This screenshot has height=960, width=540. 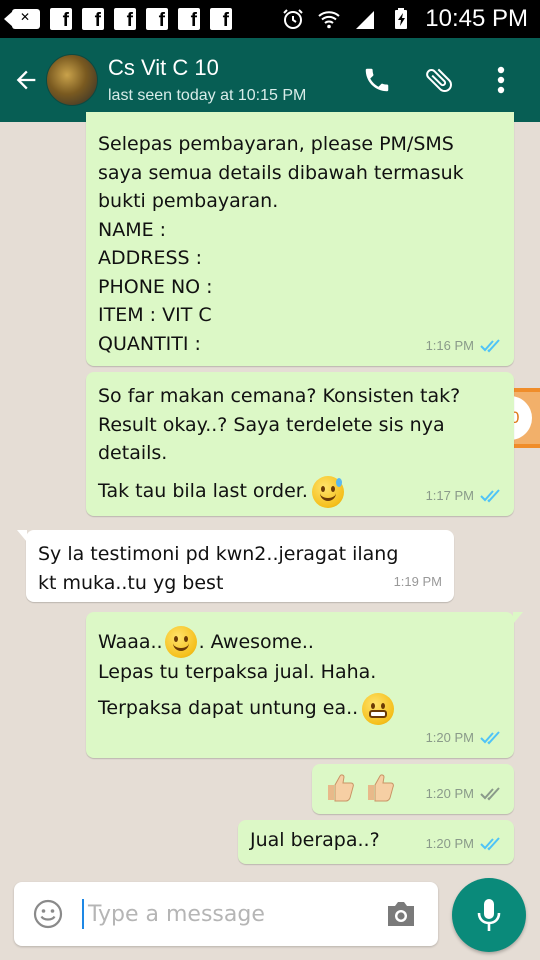 I want to click on avatar, so click(x=72, y=80).